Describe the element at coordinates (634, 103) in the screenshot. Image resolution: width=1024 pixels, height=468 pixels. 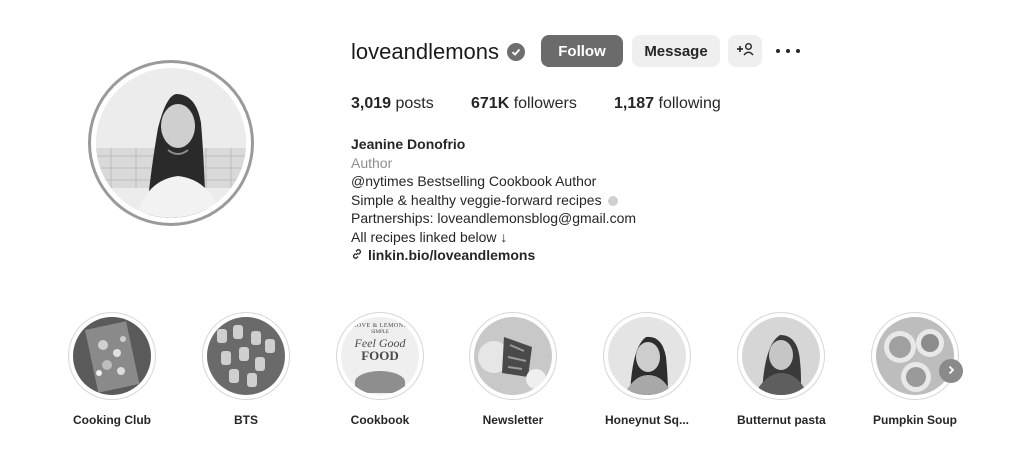
I see `following-count: 1,187` at that location.